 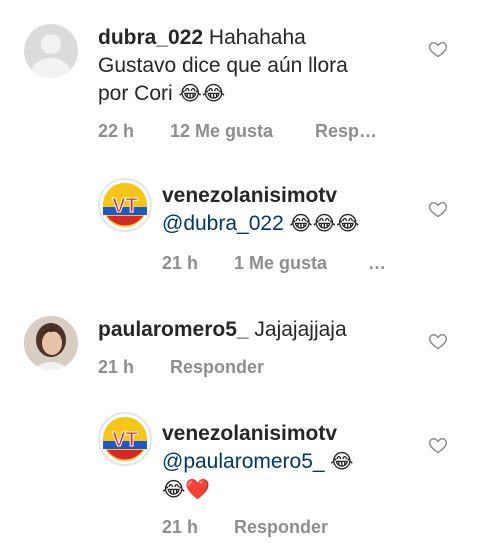 I want to click on comment-body: Jajajajjaja, so click(x=300, y=329).